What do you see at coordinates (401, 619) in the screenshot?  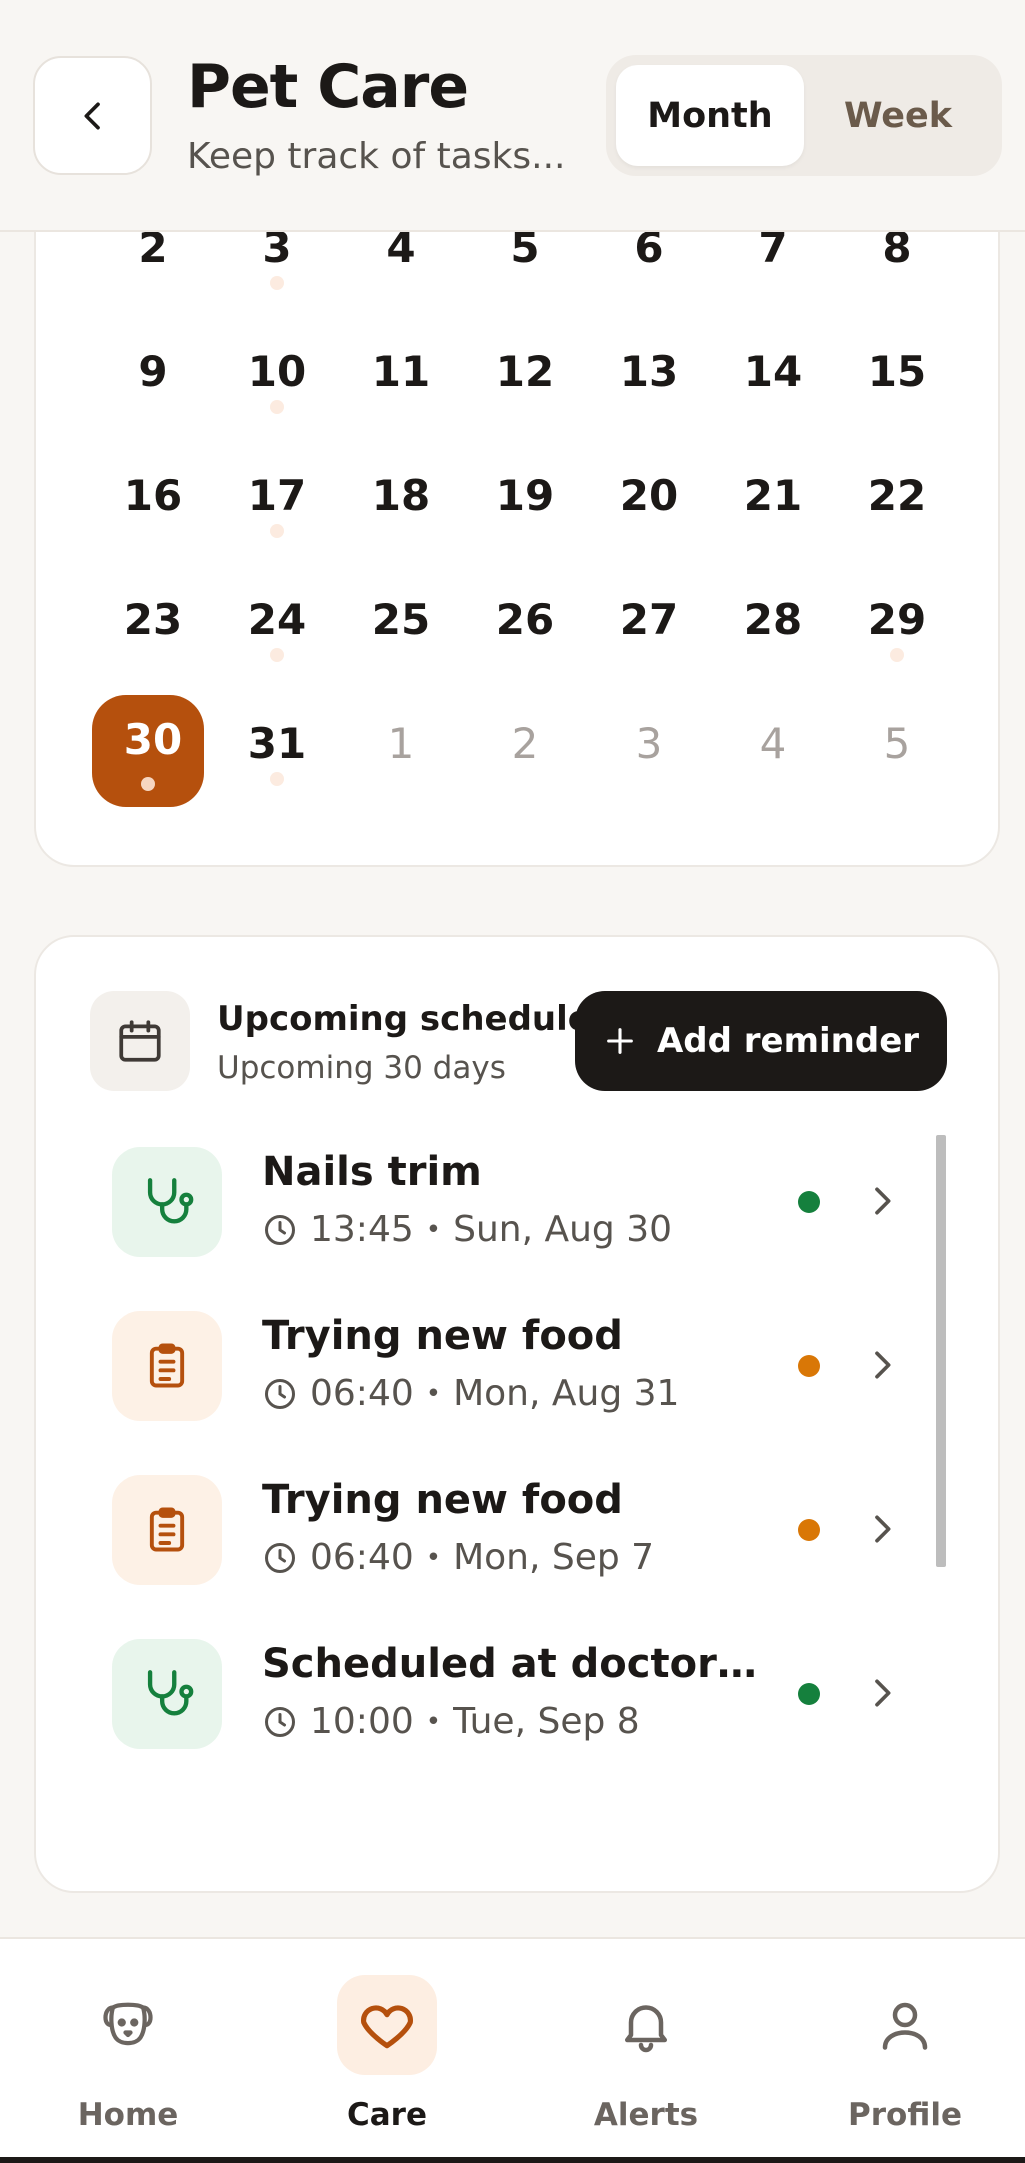 I see `calendar-day-number: 25` at bounding box center [401, 619].